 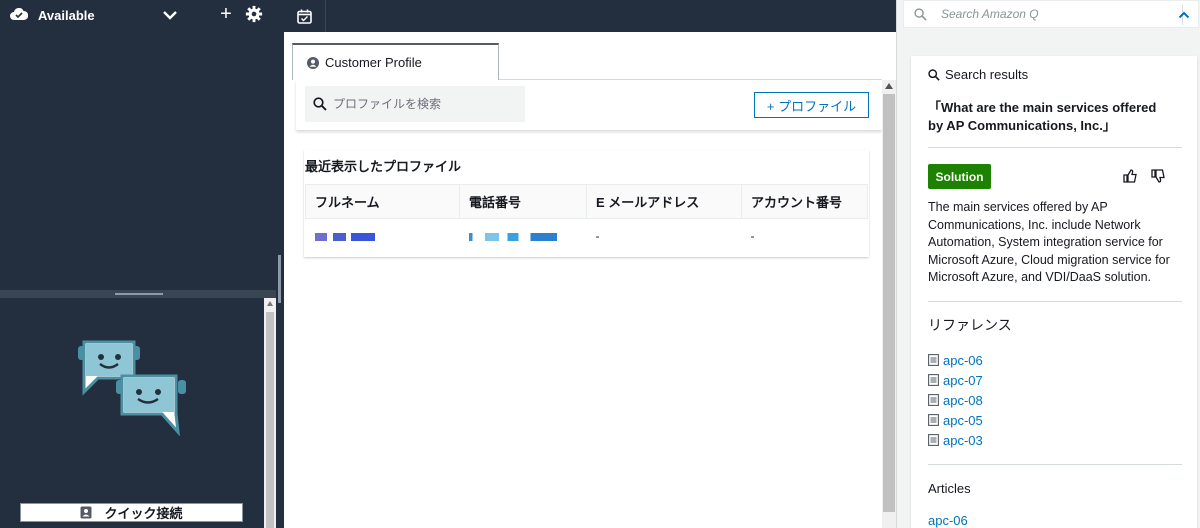 I want to click on search-results-header: Search results, so click(x=978, y=74).